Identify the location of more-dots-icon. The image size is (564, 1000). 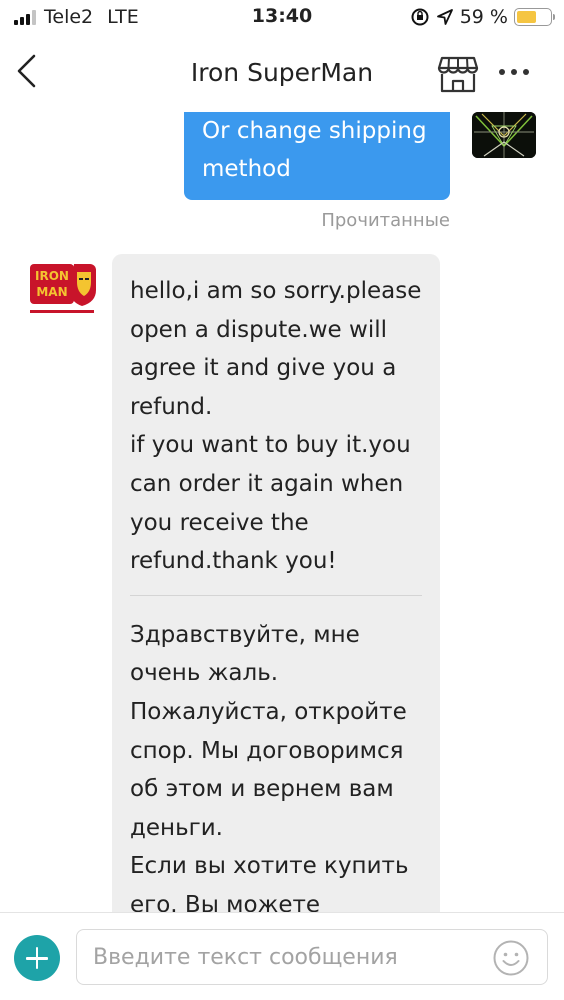
(514, 72).